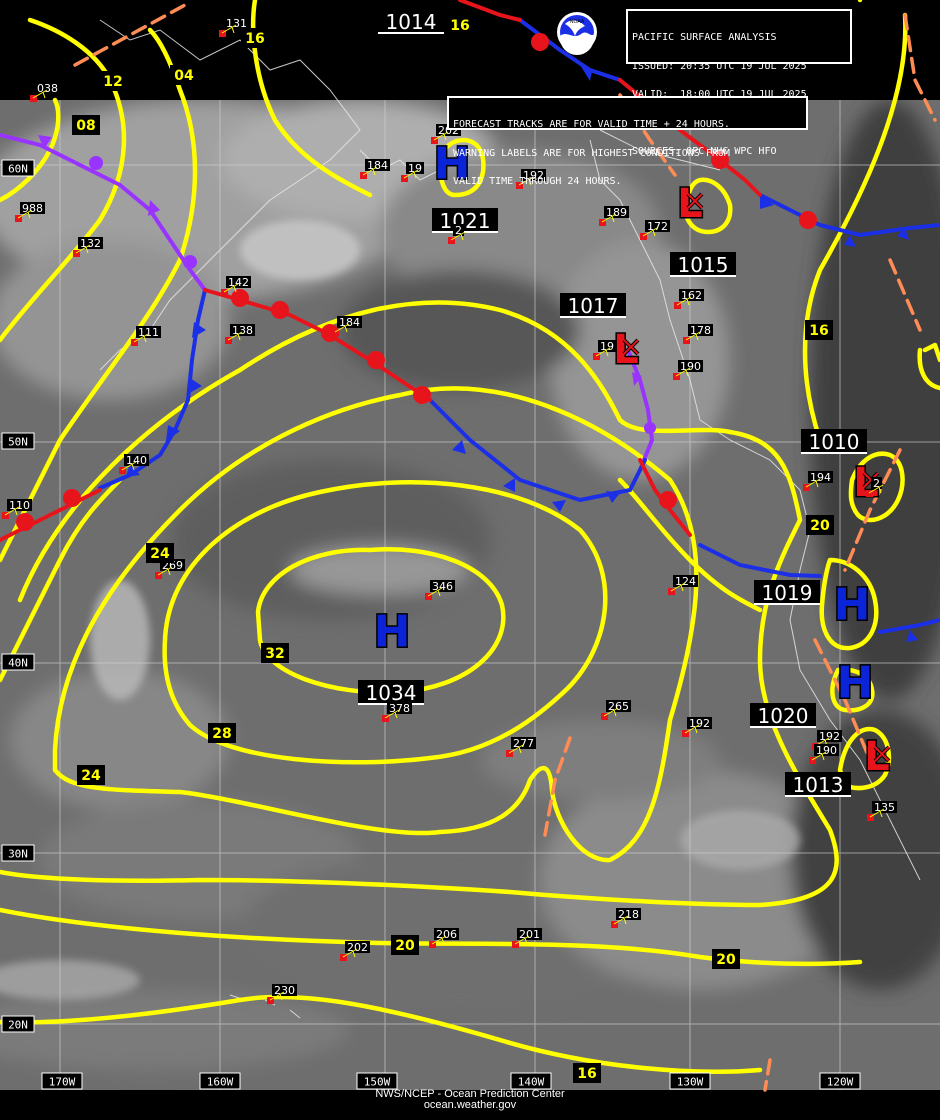  What do you see at coordinates (616, 212) in the screenshot?
I see `svg-text: 189` at bounding box center [616, 212].